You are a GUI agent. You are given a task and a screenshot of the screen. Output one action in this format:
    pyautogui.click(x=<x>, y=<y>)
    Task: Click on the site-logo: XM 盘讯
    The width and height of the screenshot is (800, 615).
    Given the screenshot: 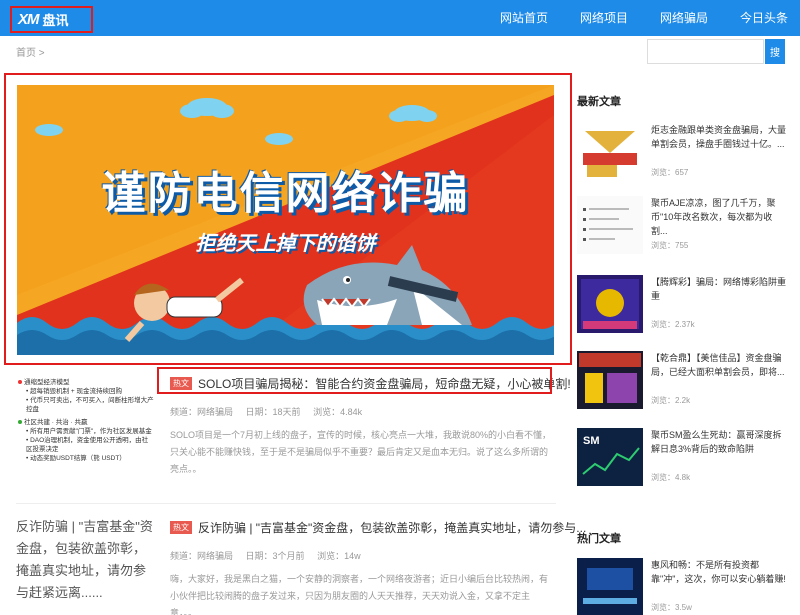 What is the action you would take?
    pyautogui.click(x=51, y=19)
    